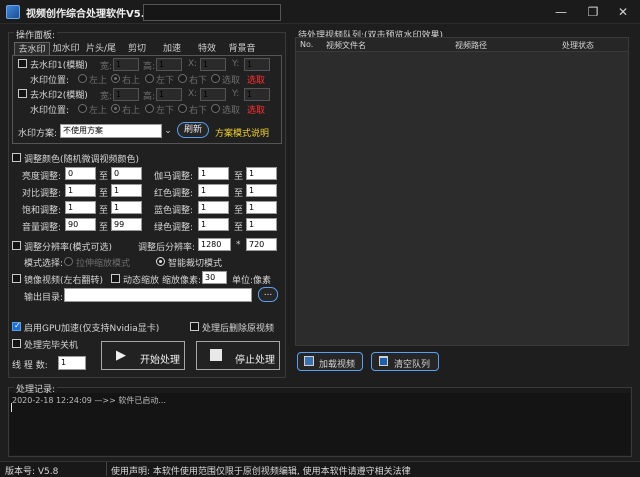 The width and height of the screenshot is (640, 477). I want to click on gamma-from-input: 1, so click(213, 173).